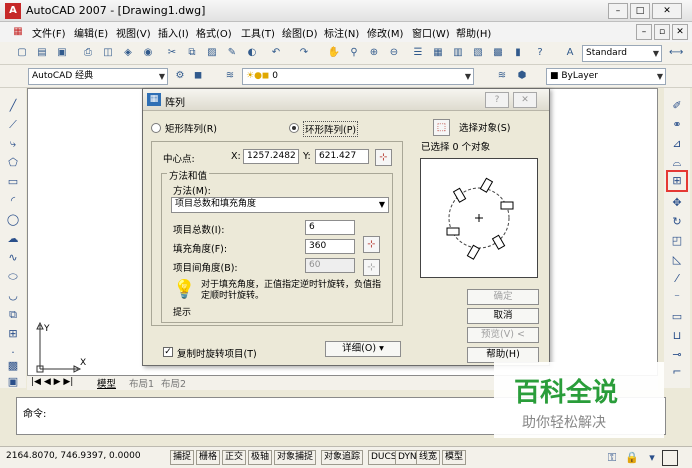 The height and width of the screenshot is (468, 692). What do you see at coordinates (295, 457) in the screenshot?
I see `osnap-toggle: 对象捕捉` at bounding box center [295, 457].